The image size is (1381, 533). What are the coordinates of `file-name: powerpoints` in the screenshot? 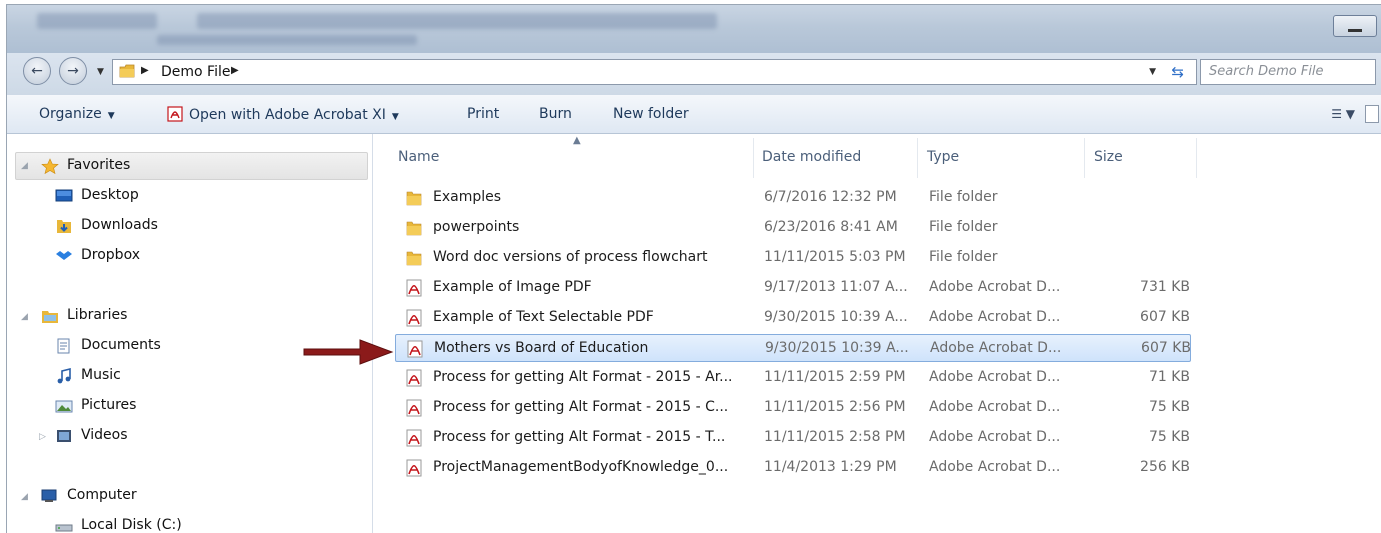 It's located at (476, 227).